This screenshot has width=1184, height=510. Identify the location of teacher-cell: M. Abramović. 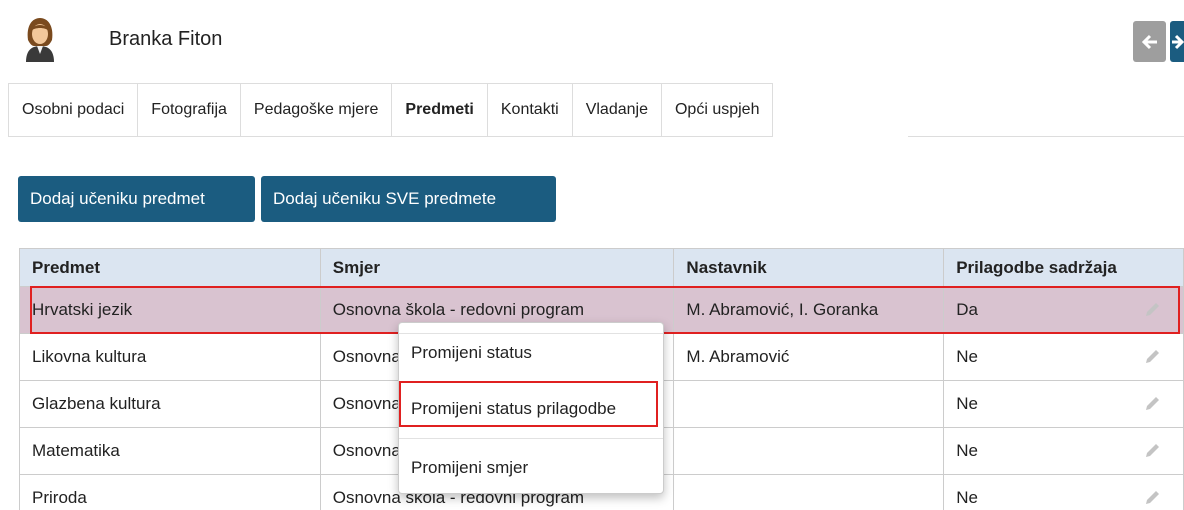
(809, 357).